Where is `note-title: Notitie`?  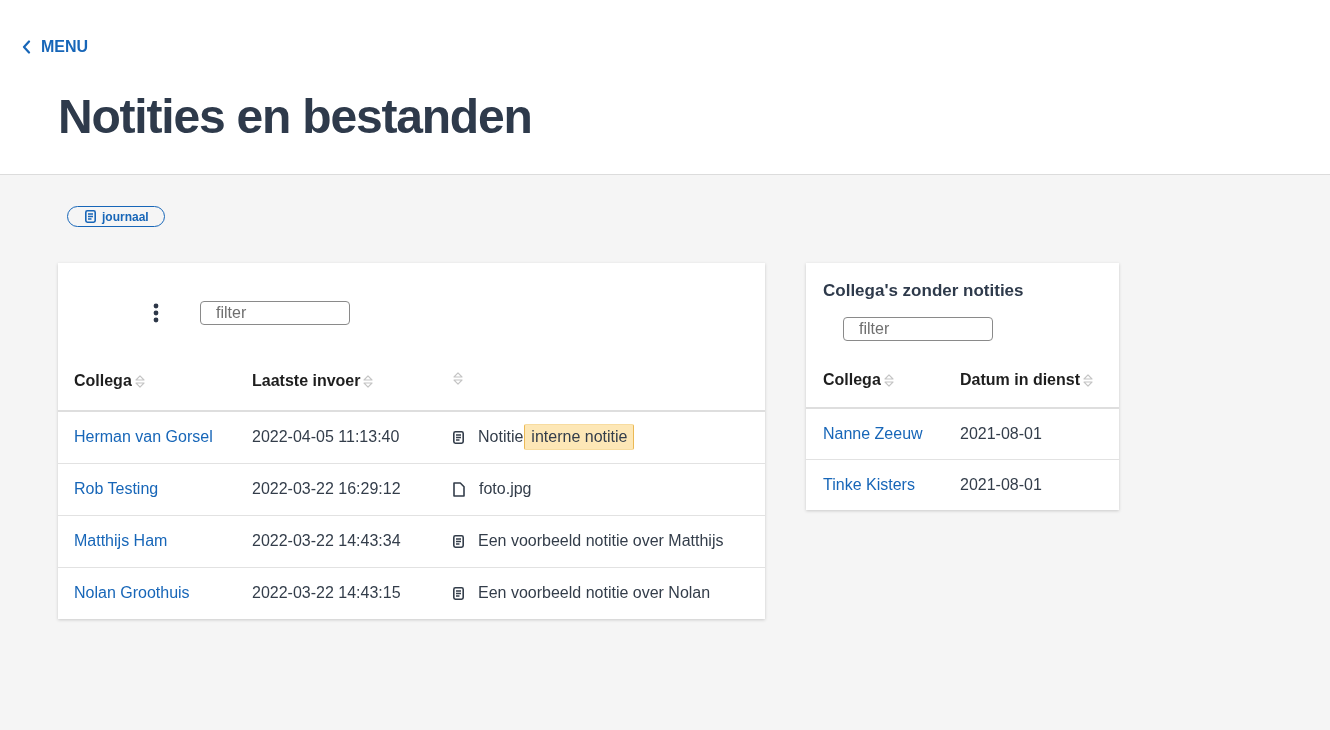
note-title: Notitie is located at coordinates (501, 437).